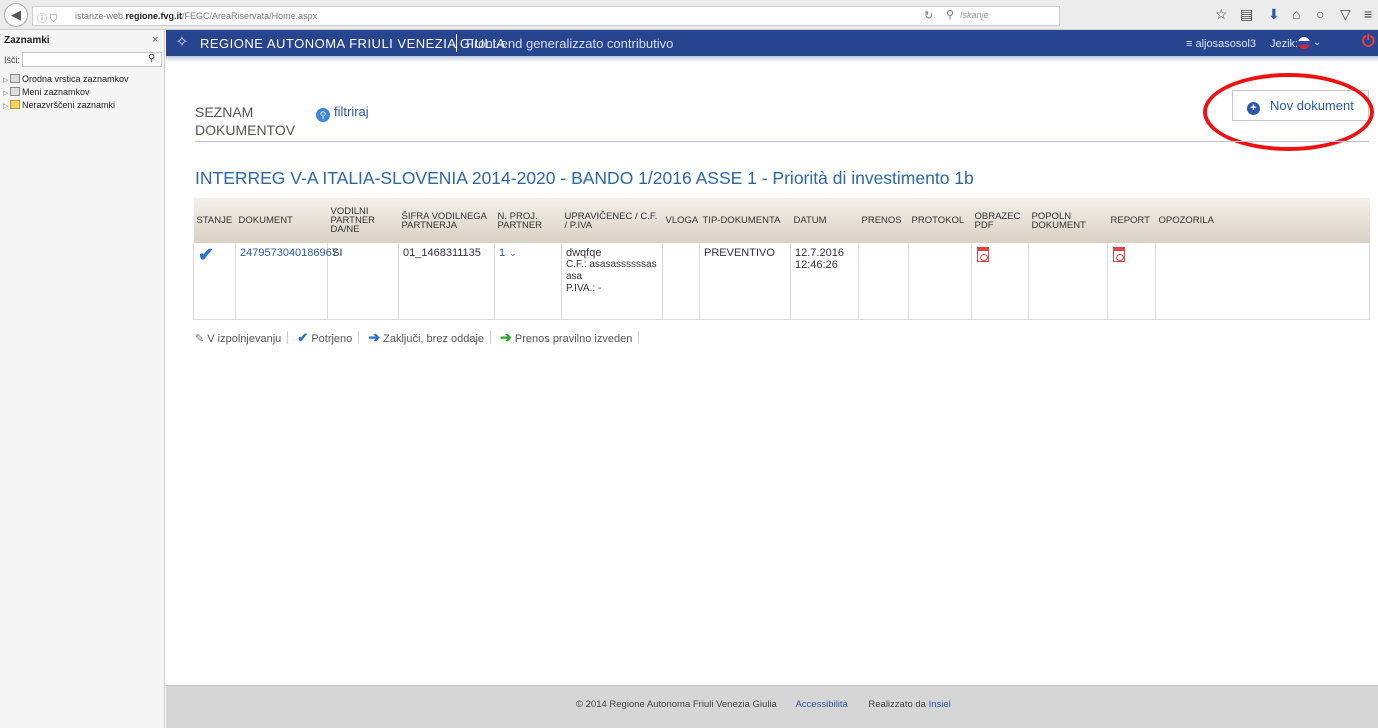 The image size is (1378, 728). I want to click on menu-icon: ≡, so click(1368, 14).